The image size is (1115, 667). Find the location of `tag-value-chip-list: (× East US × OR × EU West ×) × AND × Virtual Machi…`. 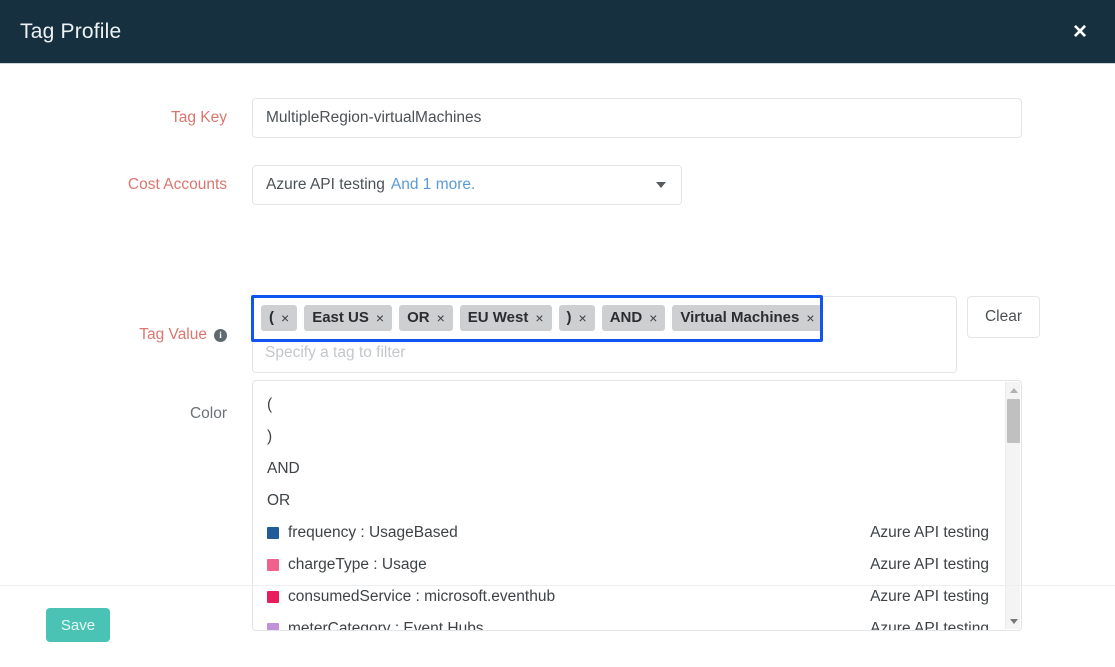

tag-value-chip-list: (× East US × OR × EU West ×) × AND × Virtual Machi… is located at coordinates (604, 318).